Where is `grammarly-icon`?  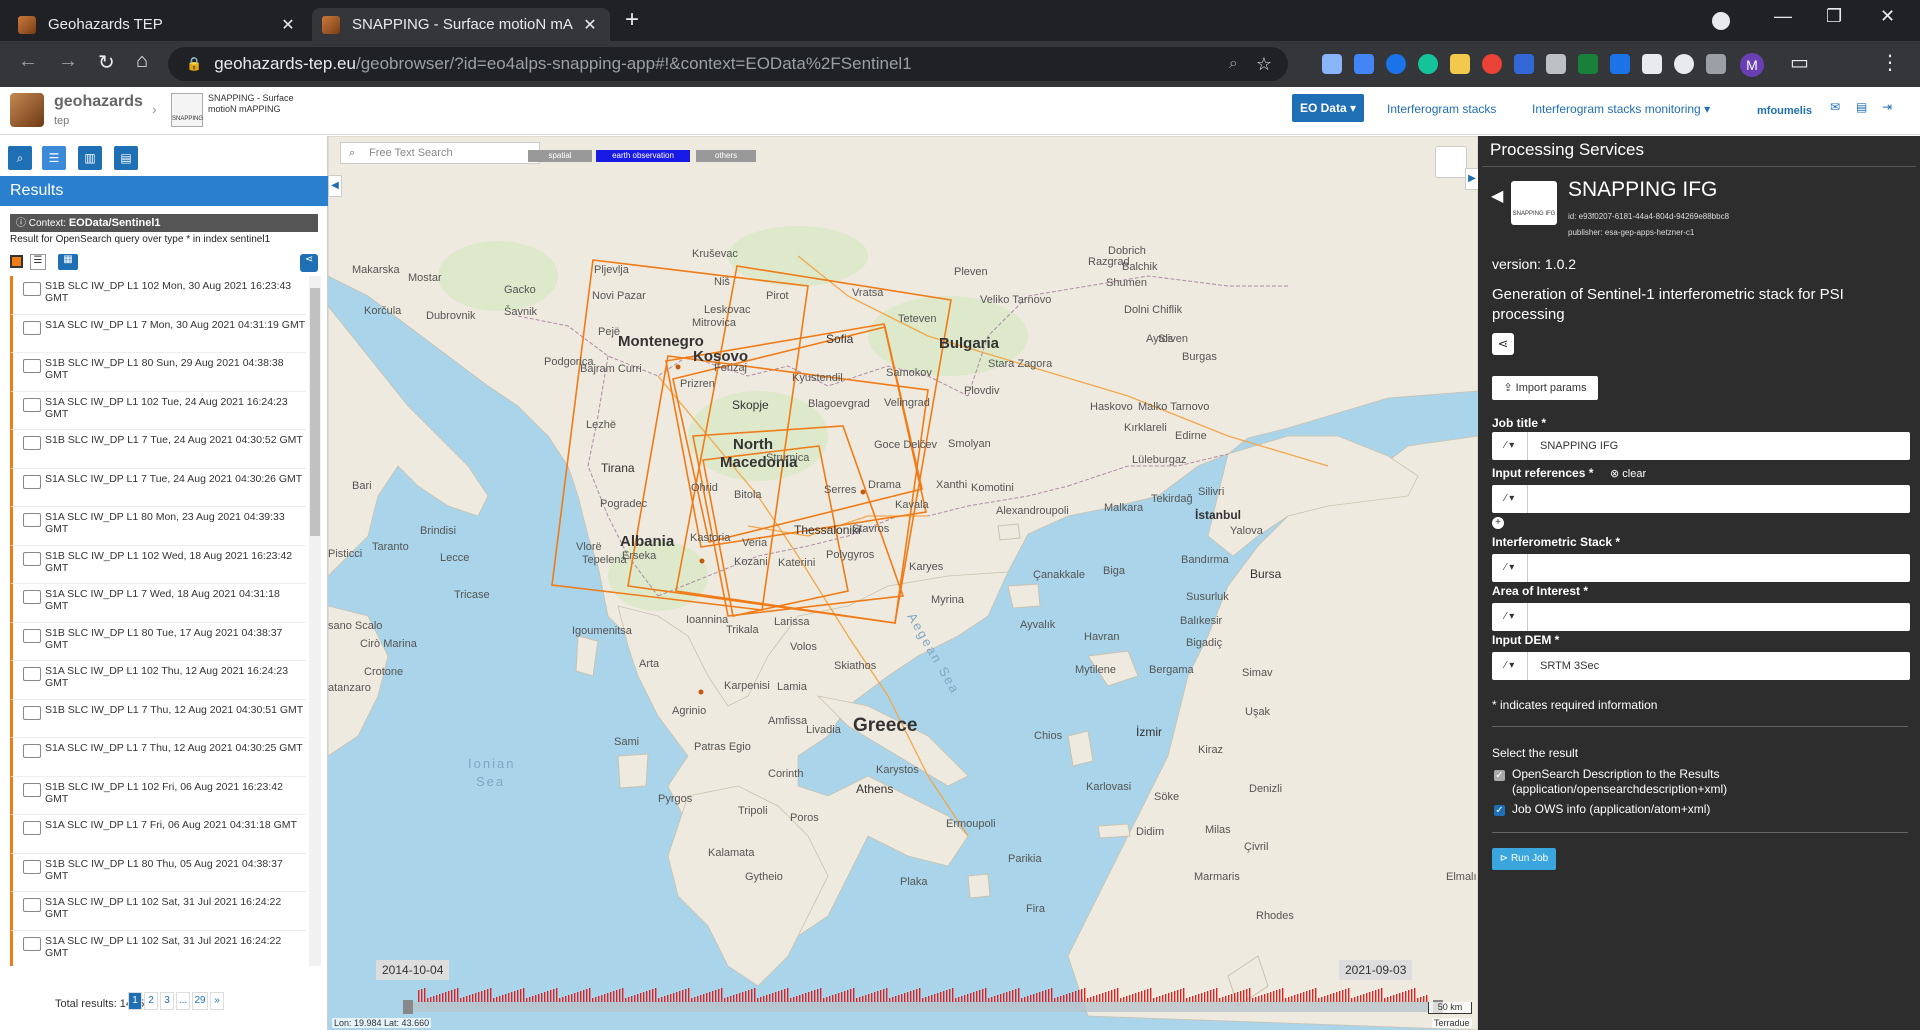
grammarly-icon is located at coordinates (1428, 64).